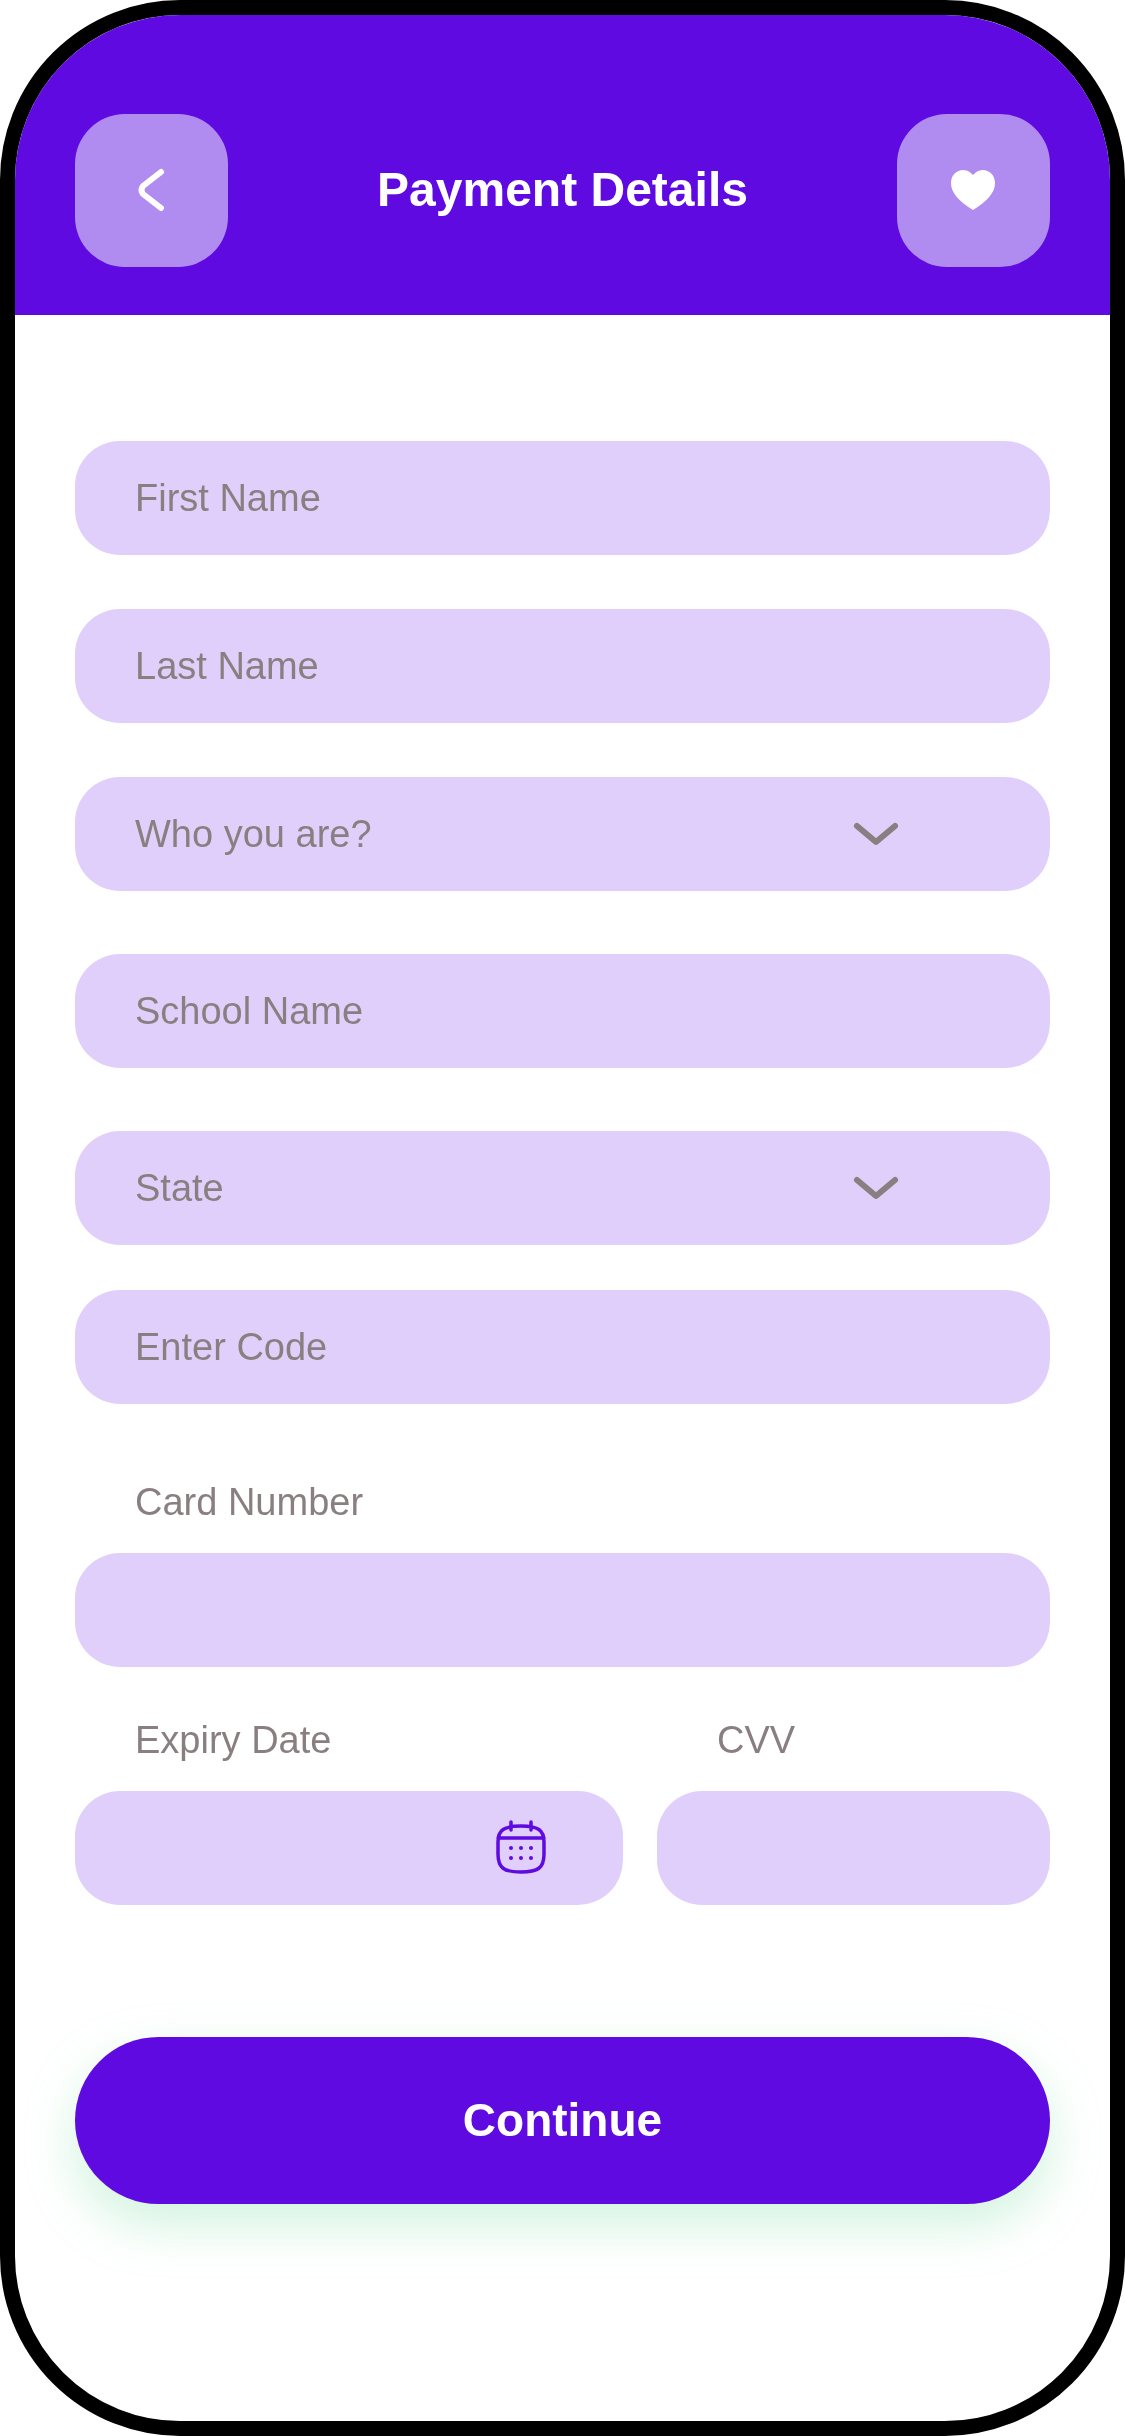 The image size is (1125, 2436). What do you see at coordinates (562, 1347) in the screenshot?
I see `text-field: Enter Code` at bounding box center [562, 1347].